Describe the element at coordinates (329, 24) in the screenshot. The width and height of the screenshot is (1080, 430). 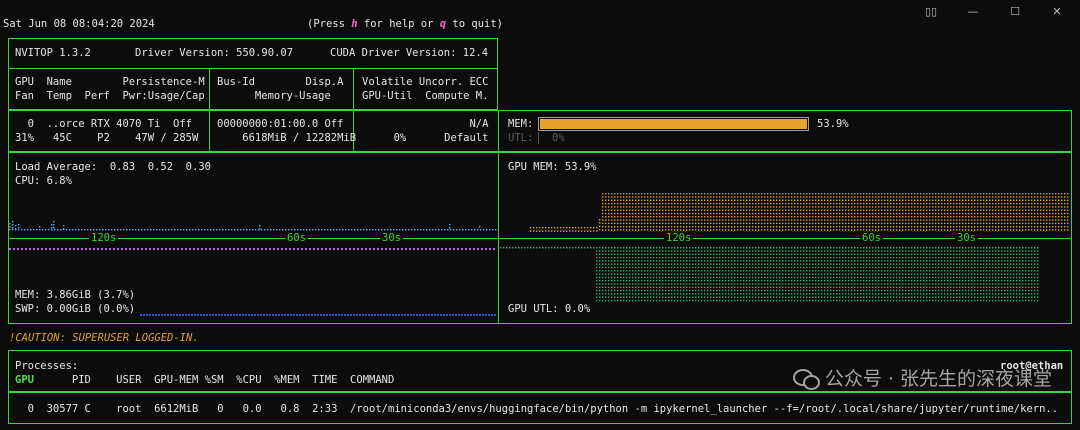
I see `help-prefix: (Press` at that location.